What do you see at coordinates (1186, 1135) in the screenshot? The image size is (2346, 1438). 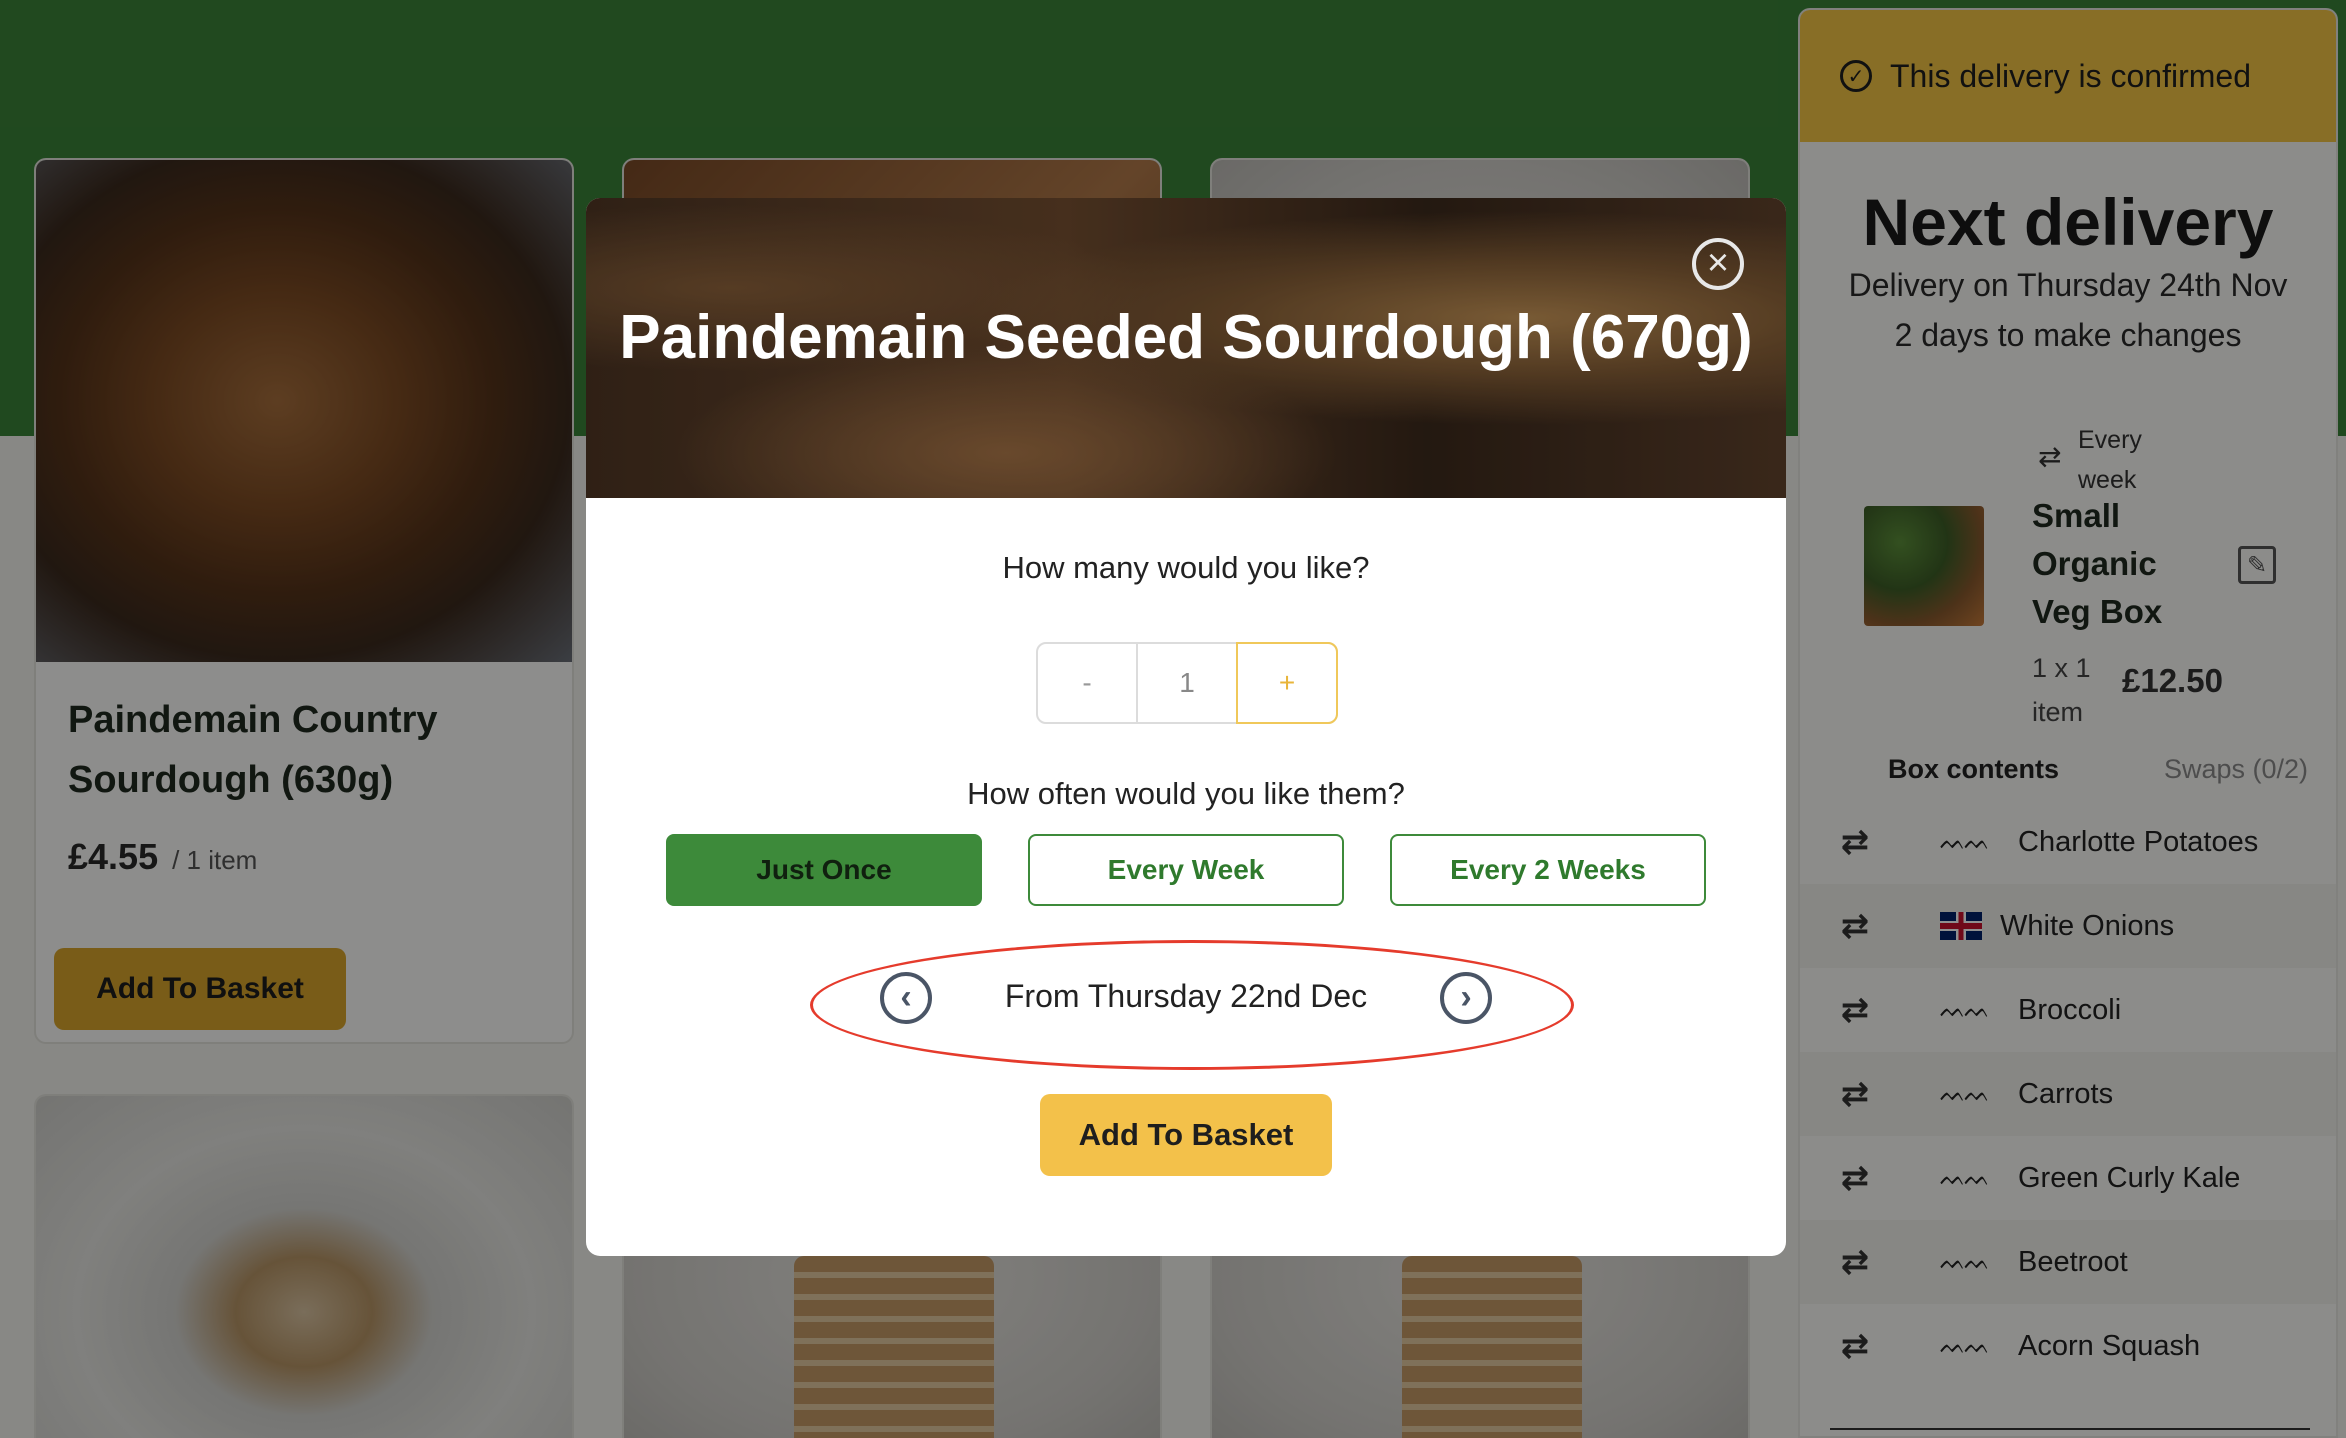 I see `add-to-basket-button: Add To Basket` at bounding box center [1186, 1135].